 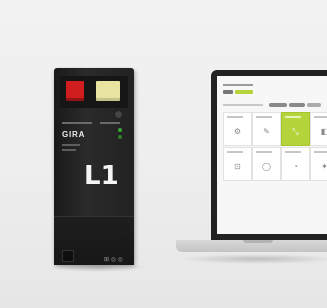 I want to click on terminal-block, so click(x=94, y=92).